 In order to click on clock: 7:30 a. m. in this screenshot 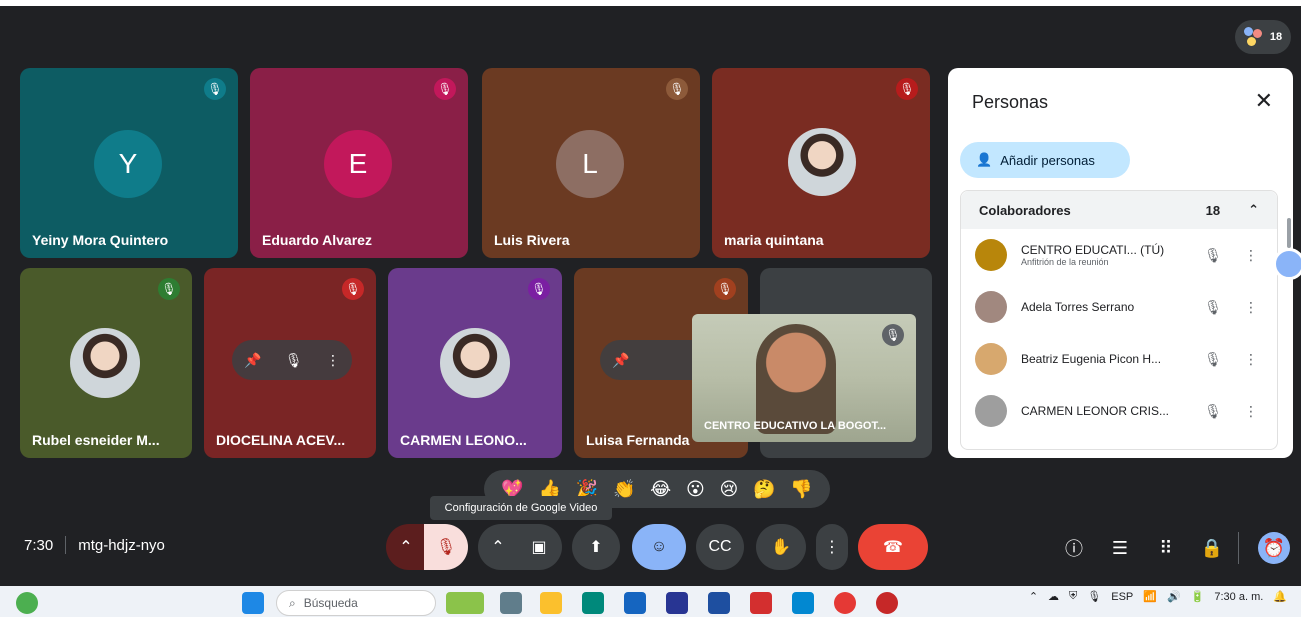, I will do `click(1238, 597)`.